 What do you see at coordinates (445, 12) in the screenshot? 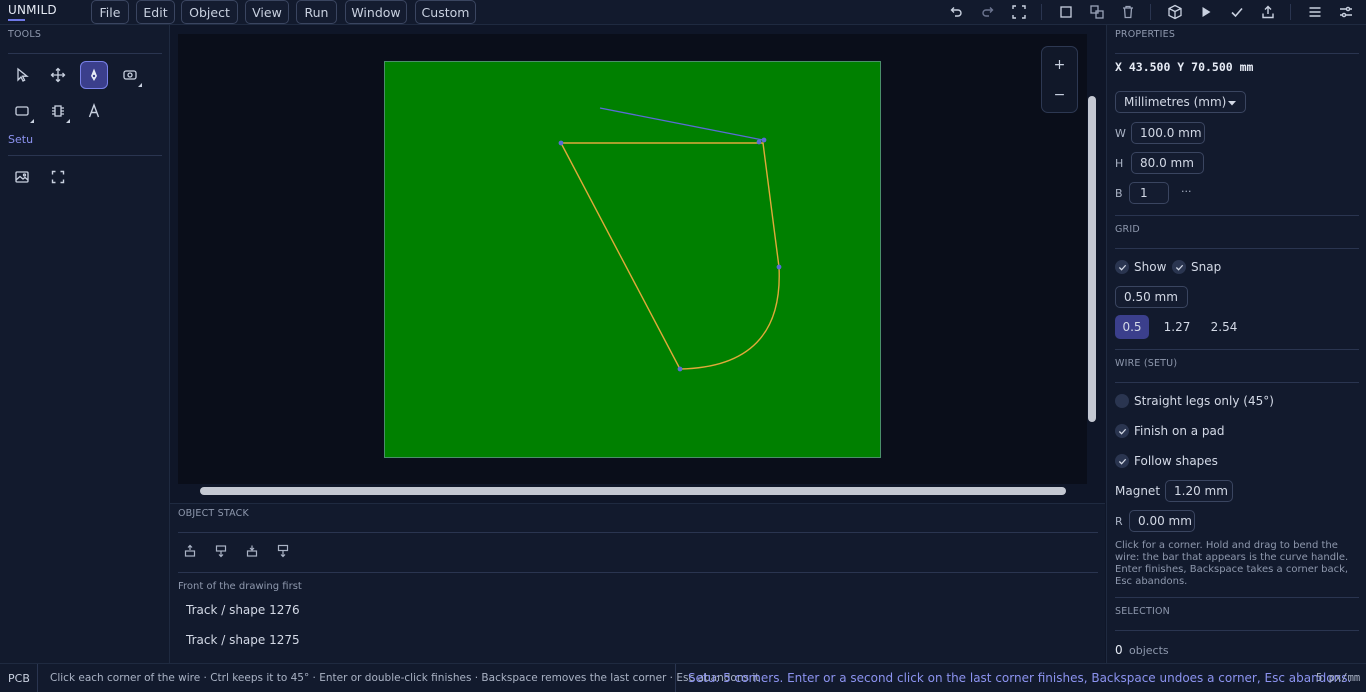
I see `menu-custom: Custom` at bounding box center [445, 12].